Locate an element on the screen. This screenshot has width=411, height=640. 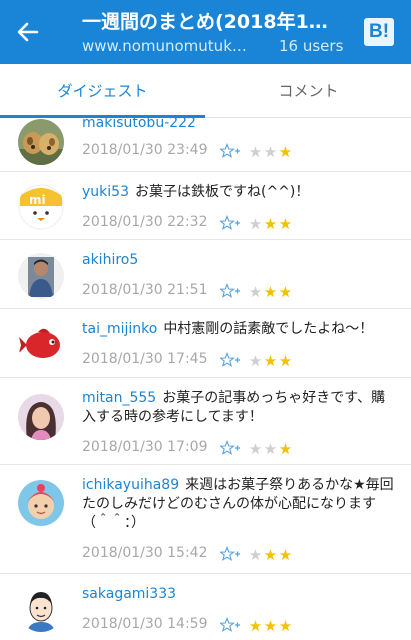
comment-meta: 2018/01/30 23:49 ★ ★ ★ is located at coordinates (232, 151).